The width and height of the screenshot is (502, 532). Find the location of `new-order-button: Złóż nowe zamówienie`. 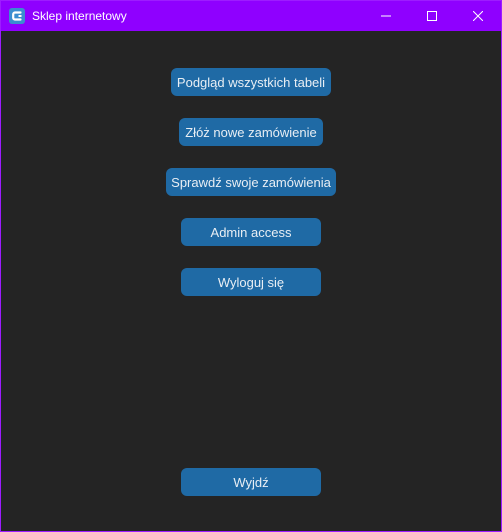

new-order-button: Złóż nowe zamówienie is located at coordinates (251, 132).